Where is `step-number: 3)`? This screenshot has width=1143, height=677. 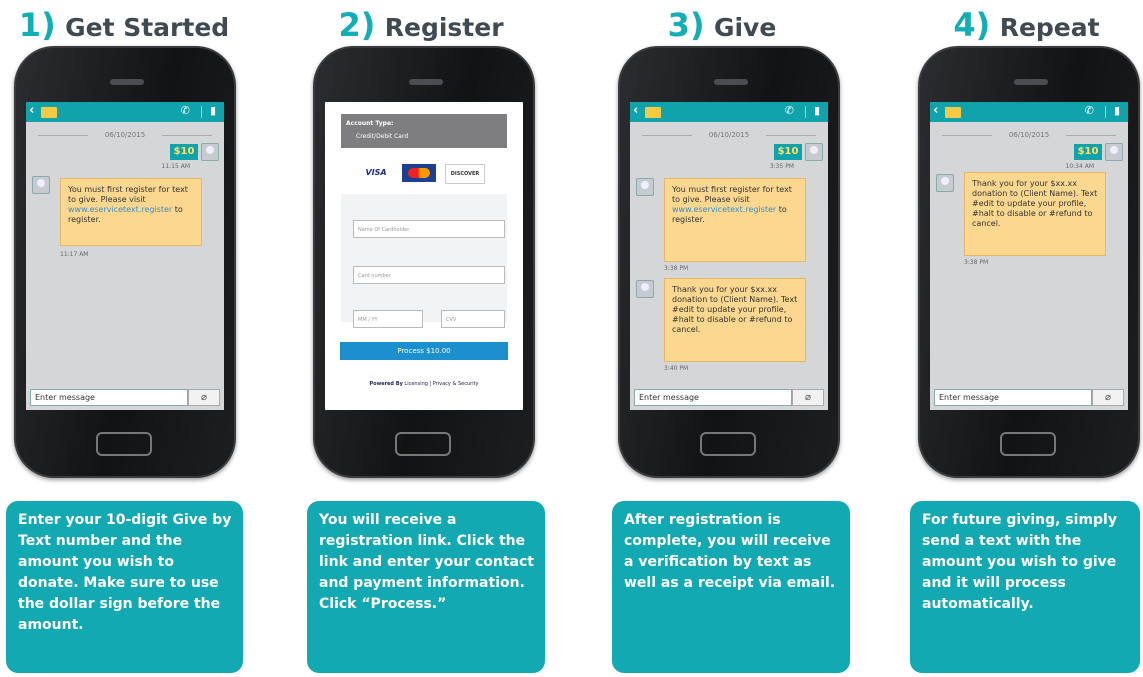 step-number: 3) is located at coordinates (686, 25).